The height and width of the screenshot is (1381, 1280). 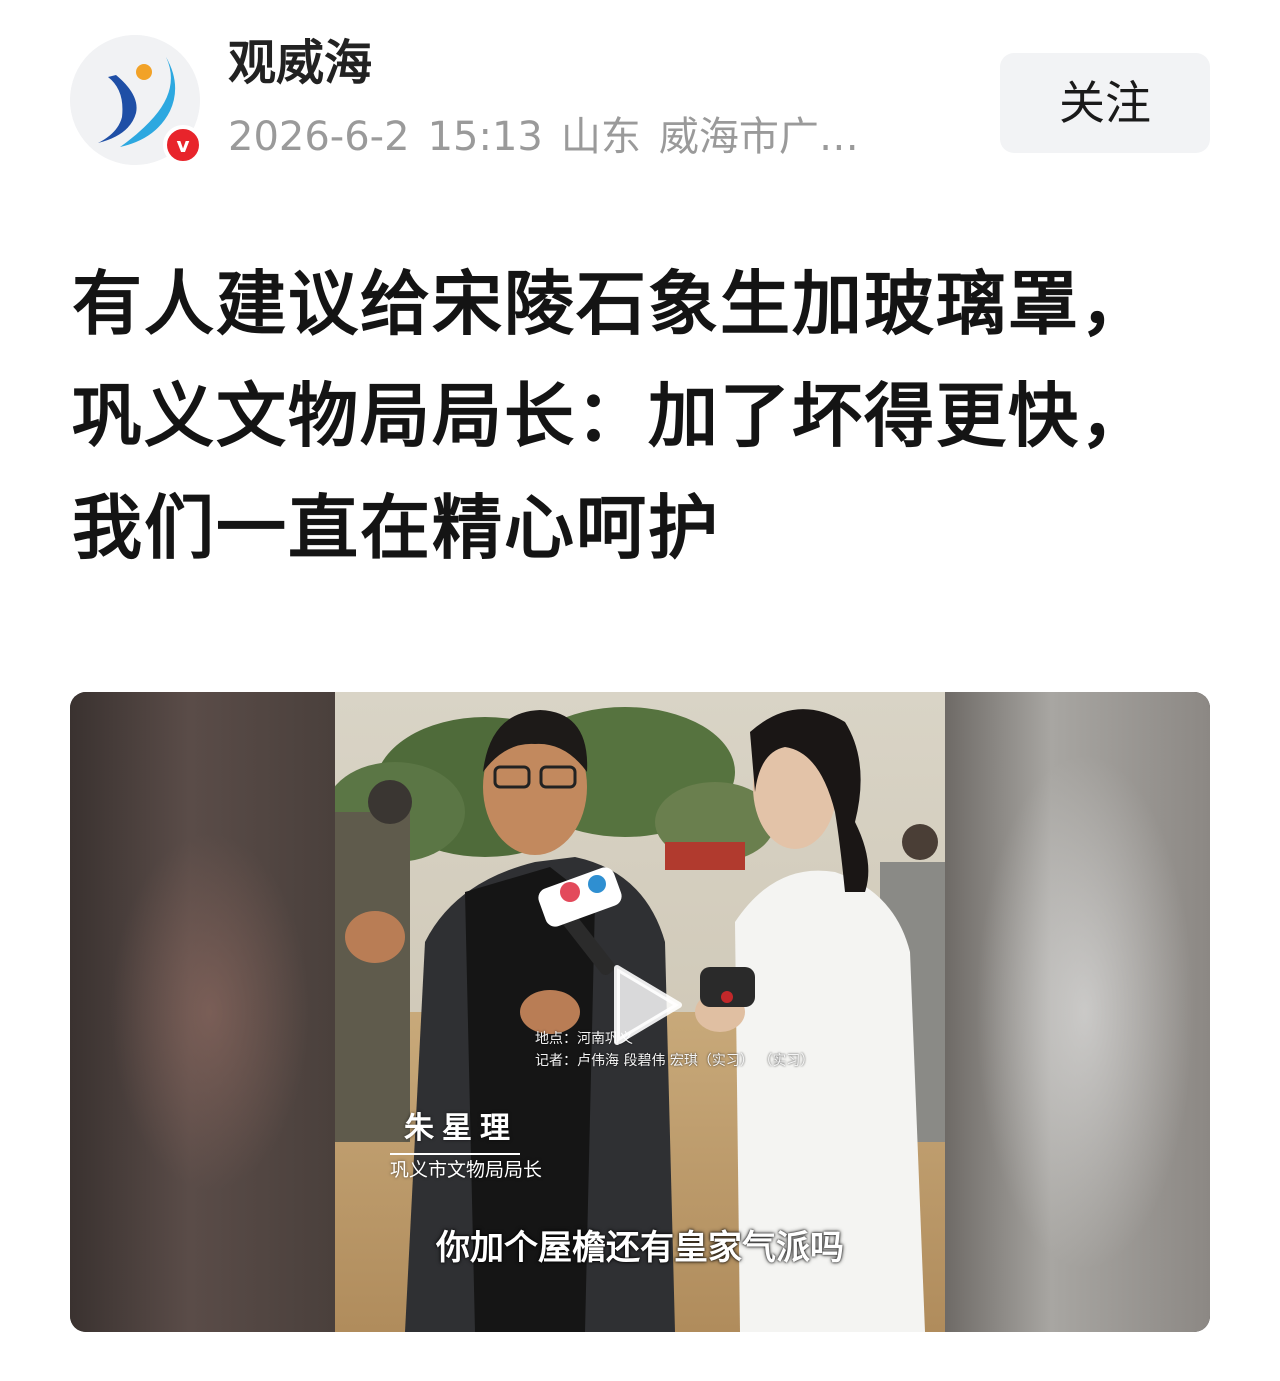 What do you see at coordinates (136, 100) in the screenshot?
I see `author-avatar: v` at bounding box center [136, 100].